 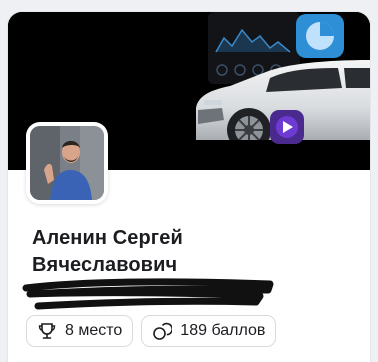 What do you see at coordinates (192, 252) in the screenshot?
I see `profile-name: Аленин Сергей Вячеславович` at bounding box center [192, 252].